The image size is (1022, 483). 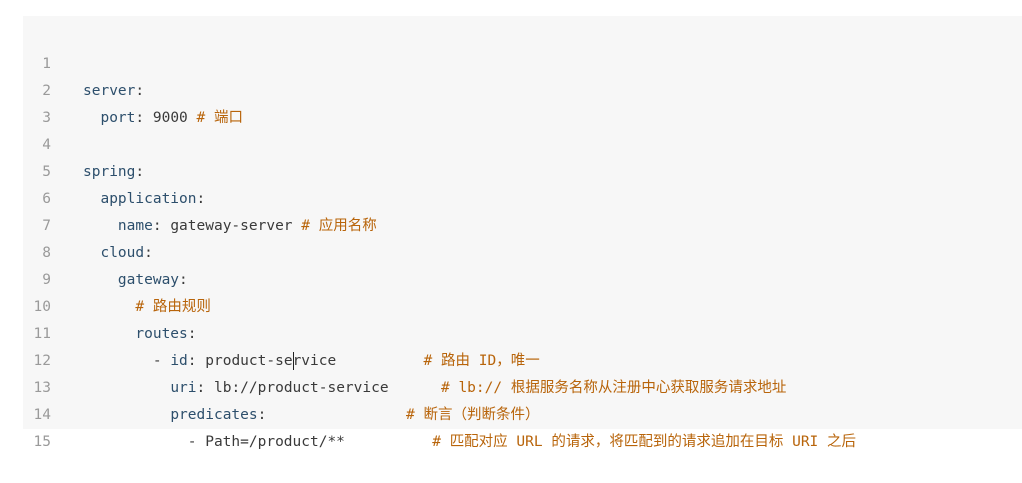 What do you see at coordinates (83, 142) in the screenshot?
I see `code-line: 4 spring:` at bounding box center [83, 142].